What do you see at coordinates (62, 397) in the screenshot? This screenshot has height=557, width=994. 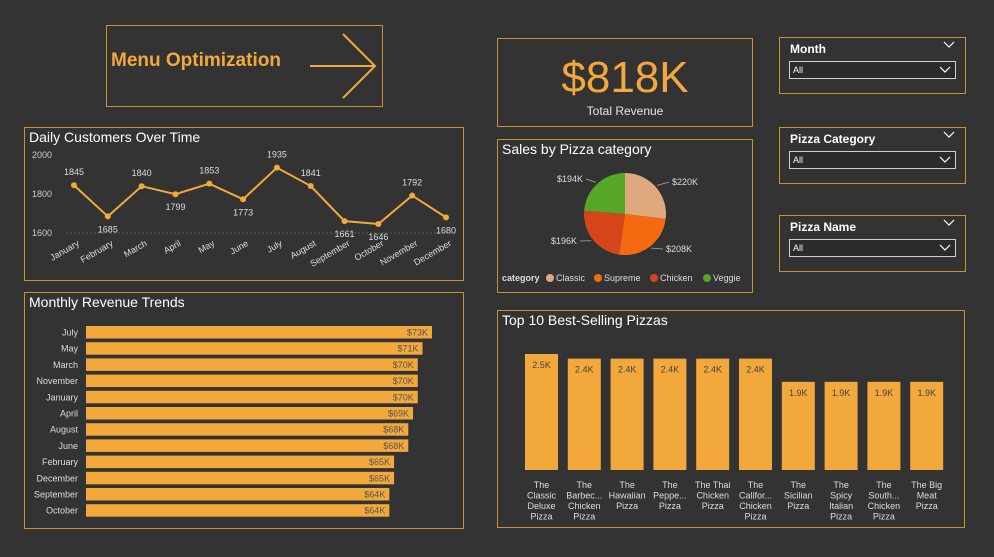 I see `category-label: January` at bounding box center [62, 397].